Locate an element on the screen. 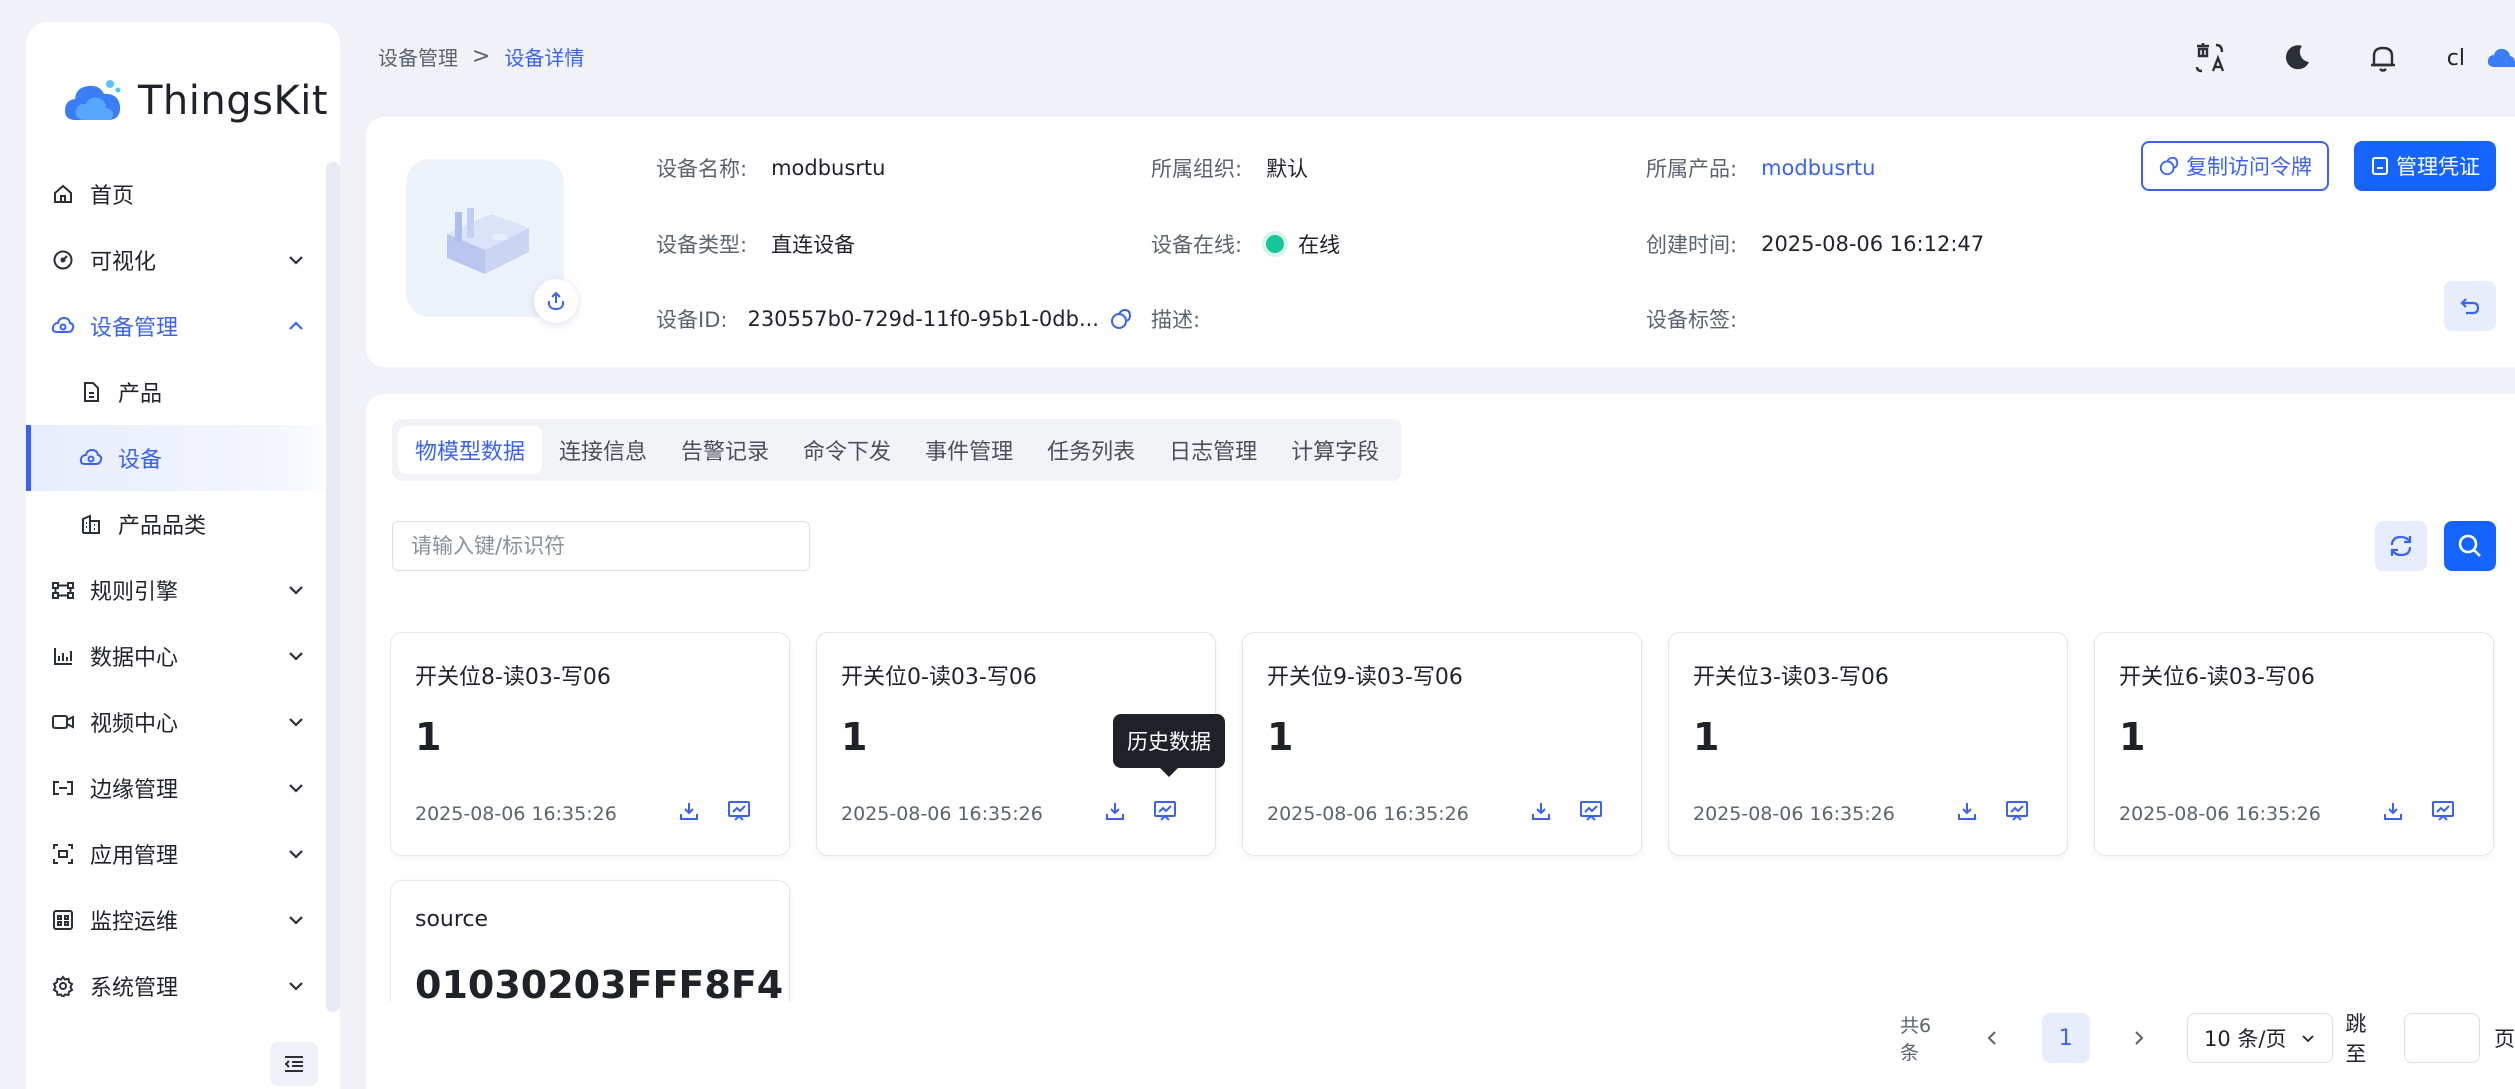 Image resolution: width=2515 pixels, height=1089 pixels. prev-page-button is located at coordinates (1993, 1038).